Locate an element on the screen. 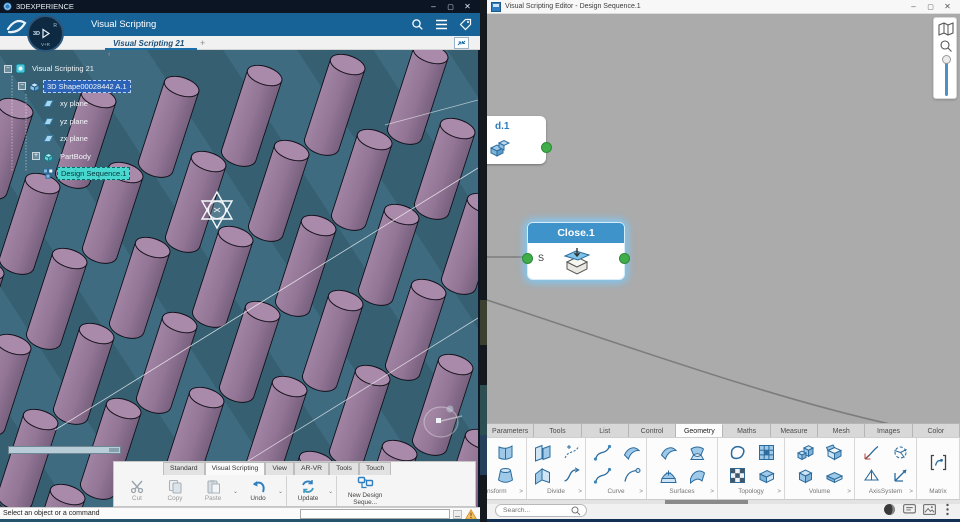 The image size is (960, 522). 3dcompass-widget: 3D R V+R is located at coordinates (45, 33).